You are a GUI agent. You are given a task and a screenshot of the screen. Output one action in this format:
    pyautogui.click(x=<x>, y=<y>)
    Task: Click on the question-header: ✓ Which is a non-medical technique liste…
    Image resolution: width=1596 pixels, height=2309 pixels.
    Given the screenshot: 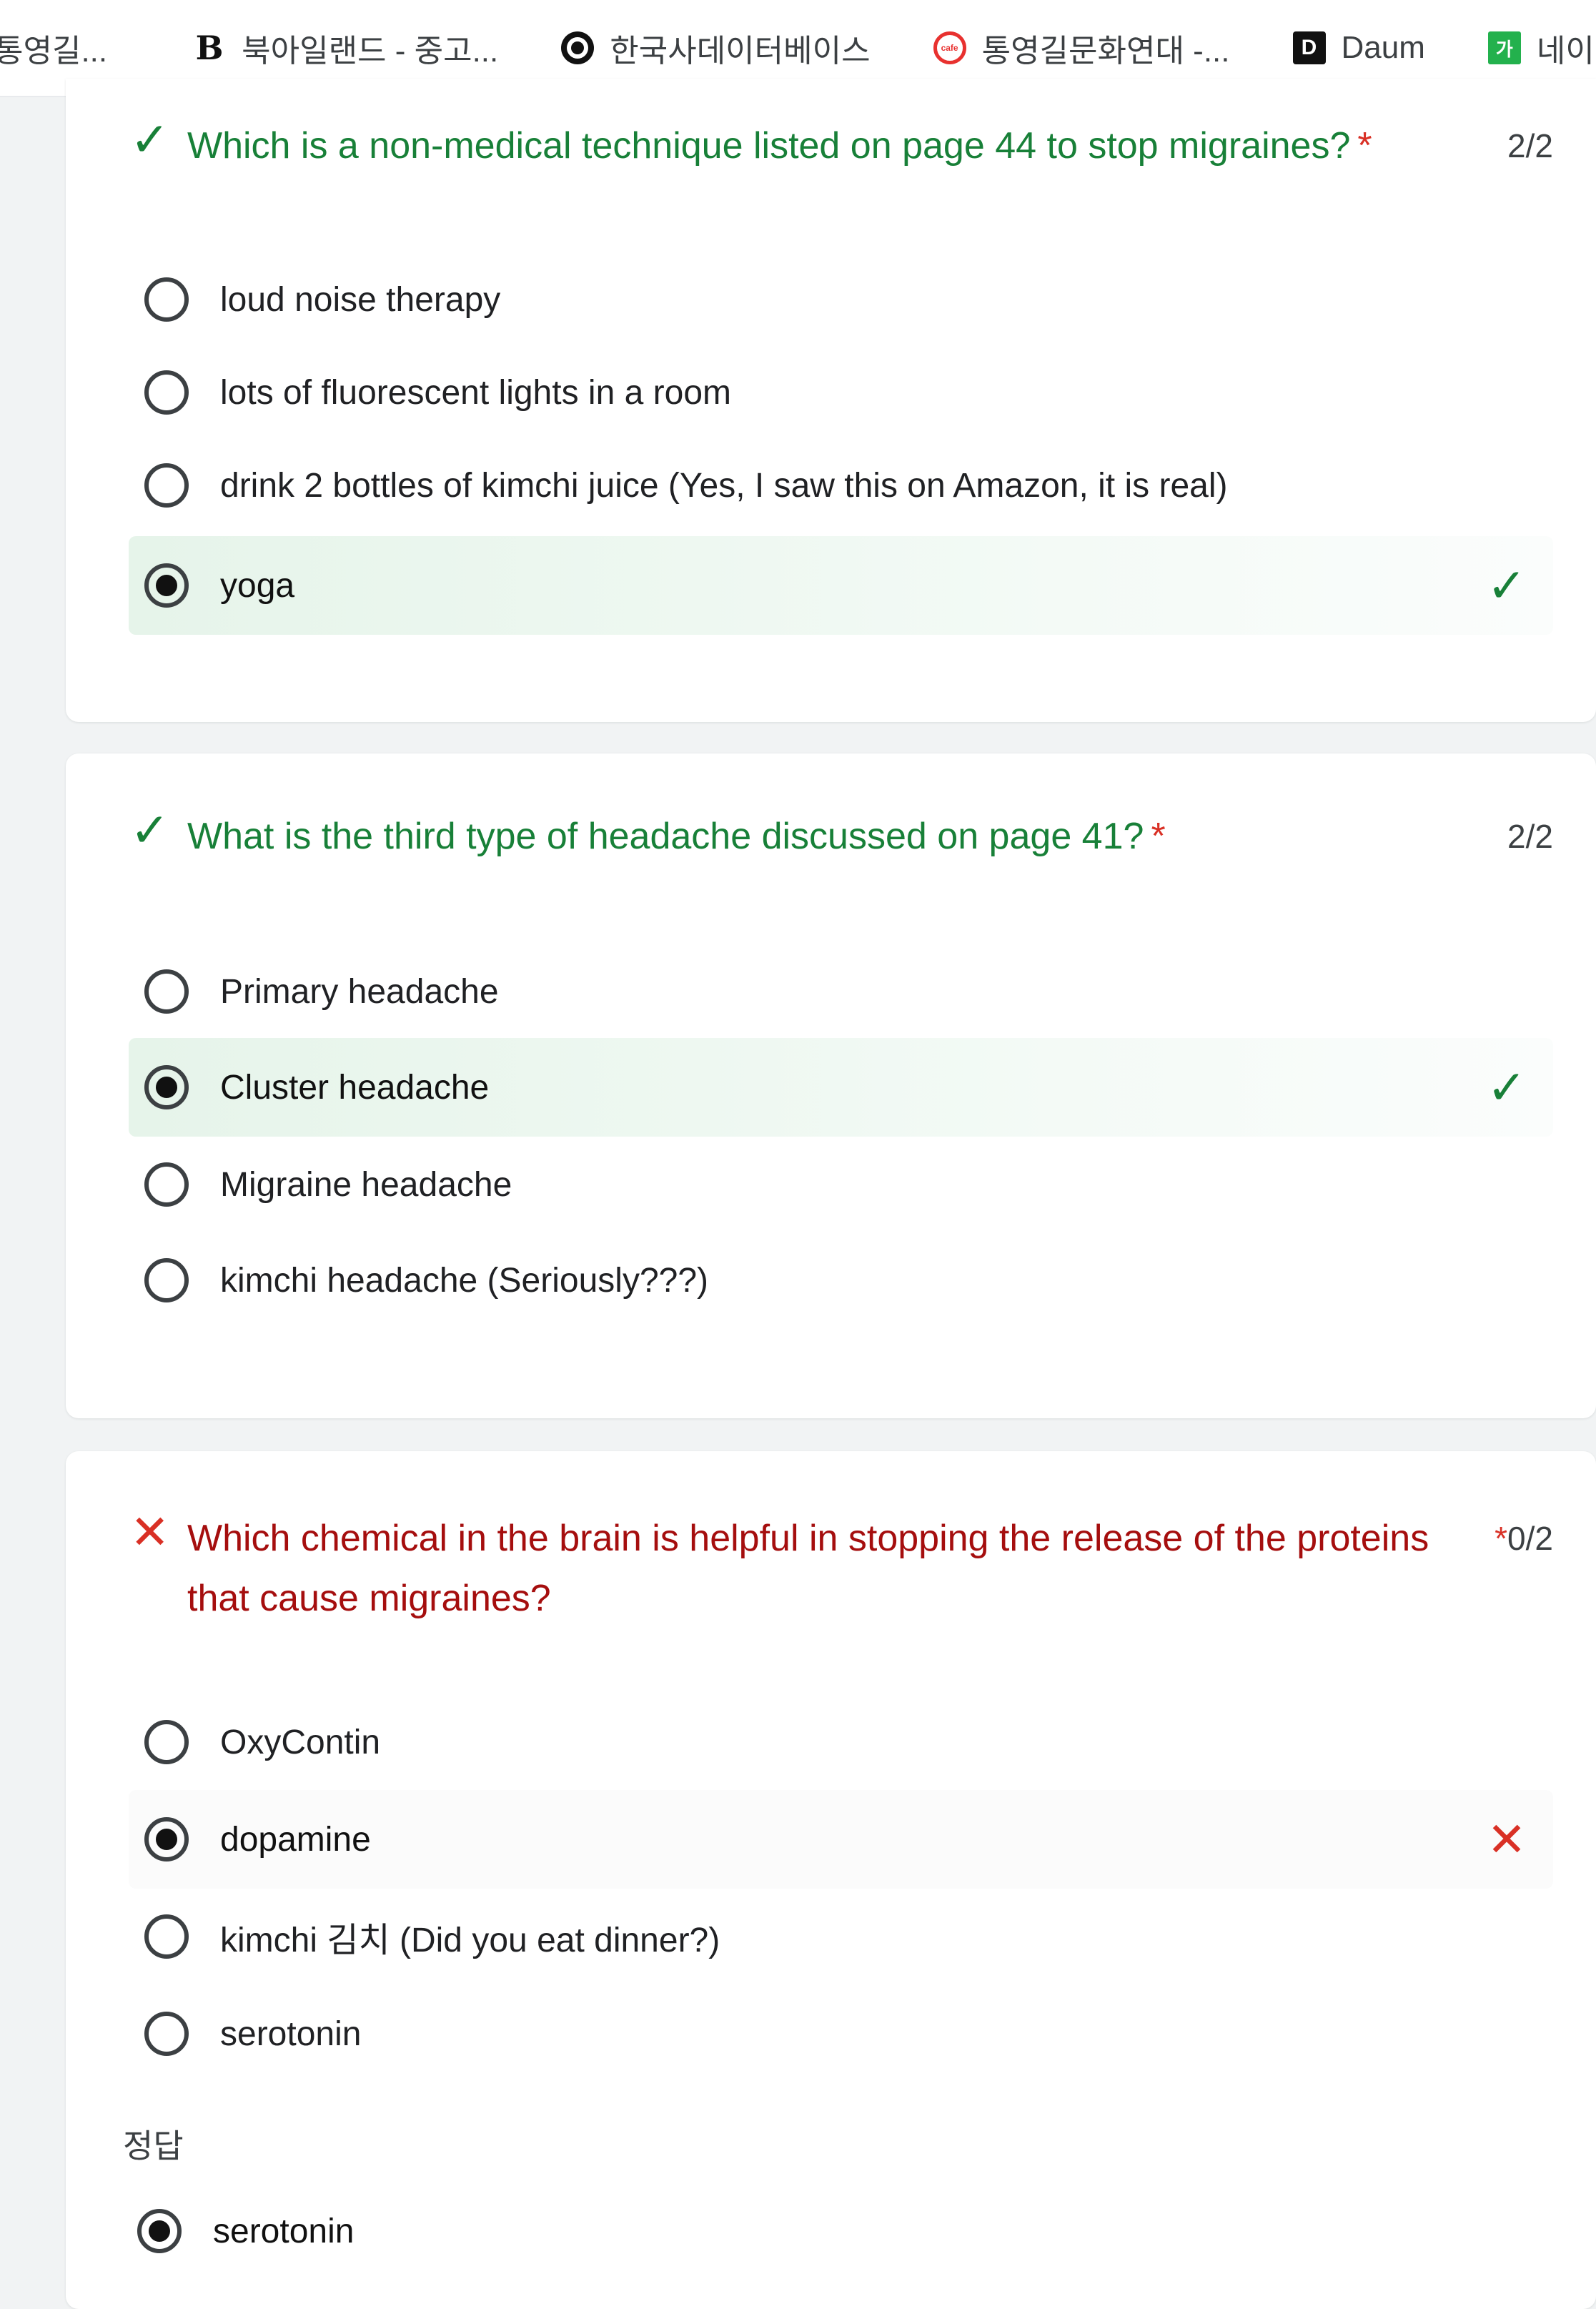 What is the action you would take?
    pyautogui.click(x=841, y=146)
    